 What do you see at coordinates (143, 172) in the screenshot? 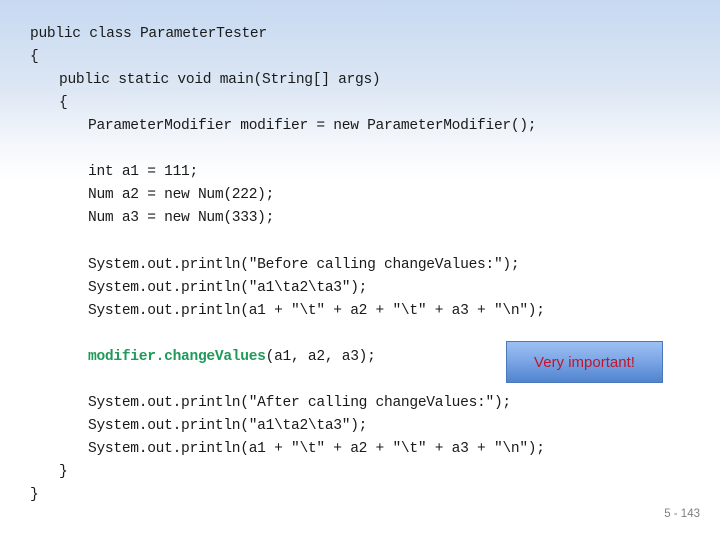
I see `code-line-a1-decl: int a1 = 111;` at bounding box center [143, 172].